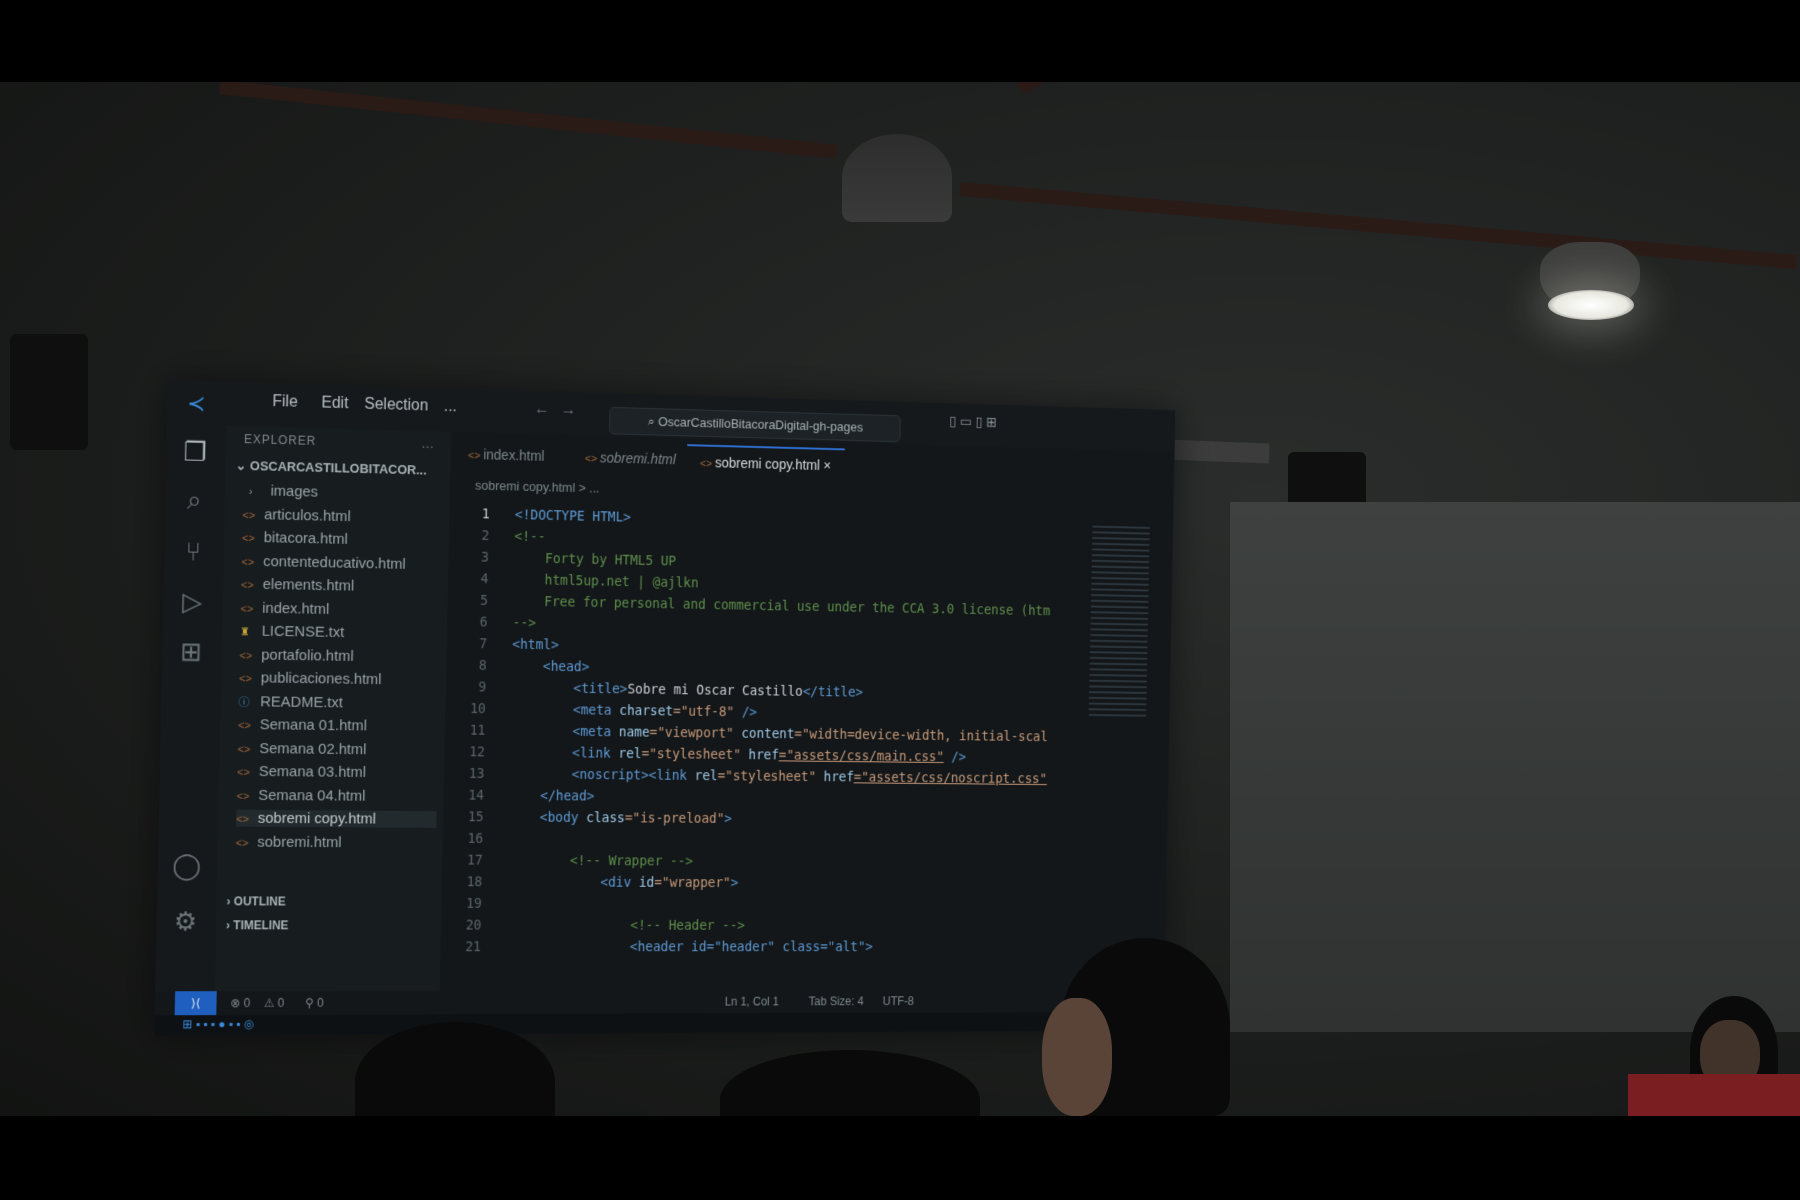 The width and height of the screenshot is (1800, 1200). I want to click on file-item: <> Semana 04.html, so click(336, 795).